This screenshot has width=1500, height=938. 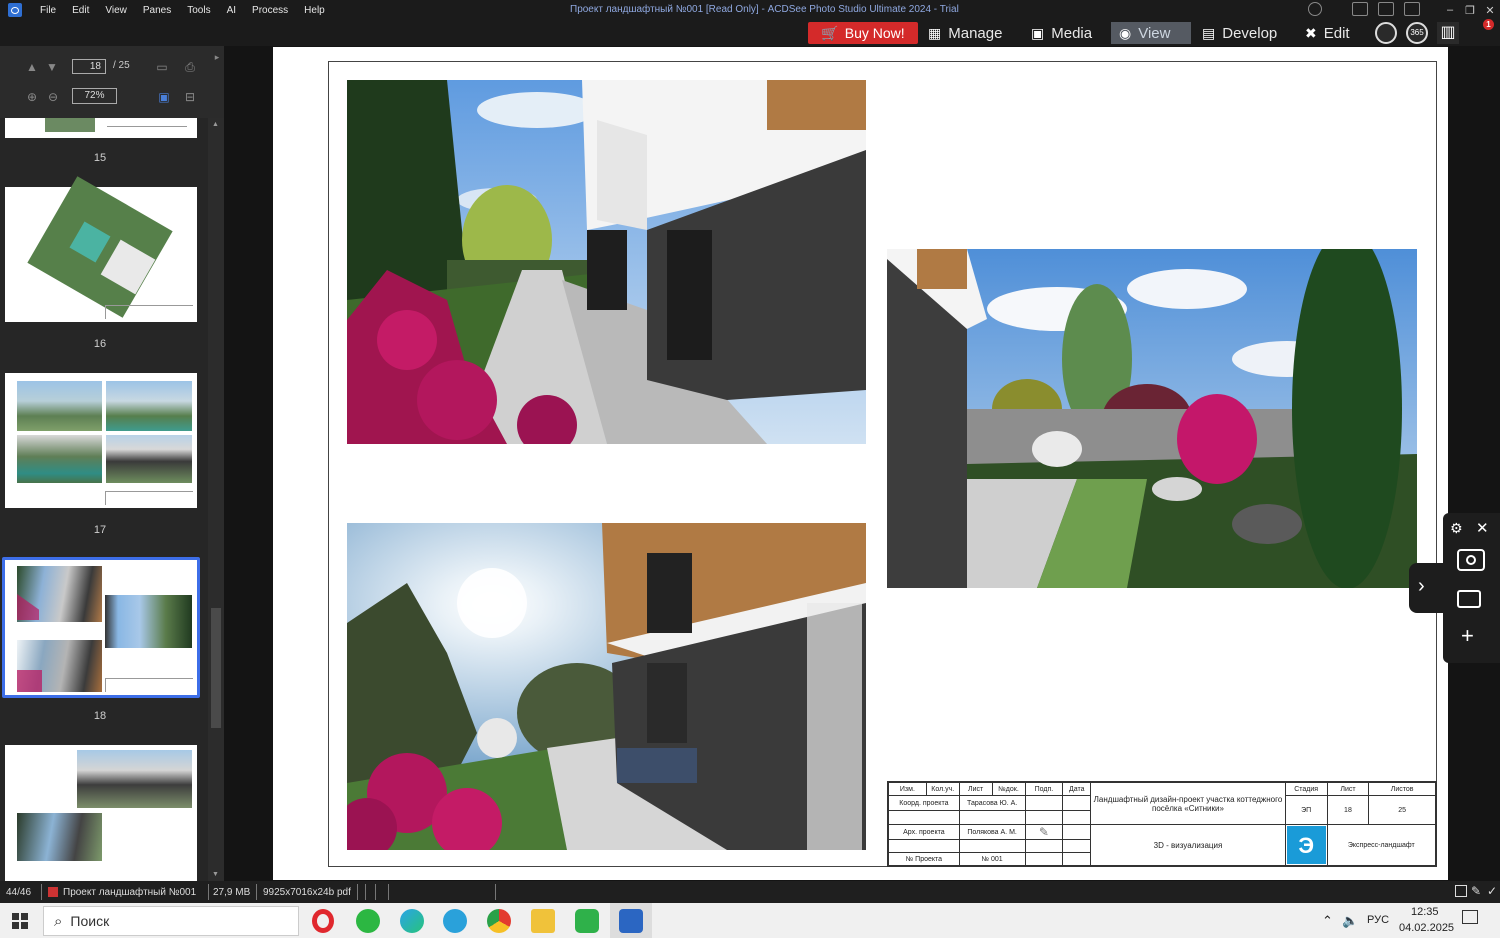 What do you see at coordinates (1448, 33) in the screenshot?
I see `statistics-icon: ▥` at bounding box center [1448, 33].